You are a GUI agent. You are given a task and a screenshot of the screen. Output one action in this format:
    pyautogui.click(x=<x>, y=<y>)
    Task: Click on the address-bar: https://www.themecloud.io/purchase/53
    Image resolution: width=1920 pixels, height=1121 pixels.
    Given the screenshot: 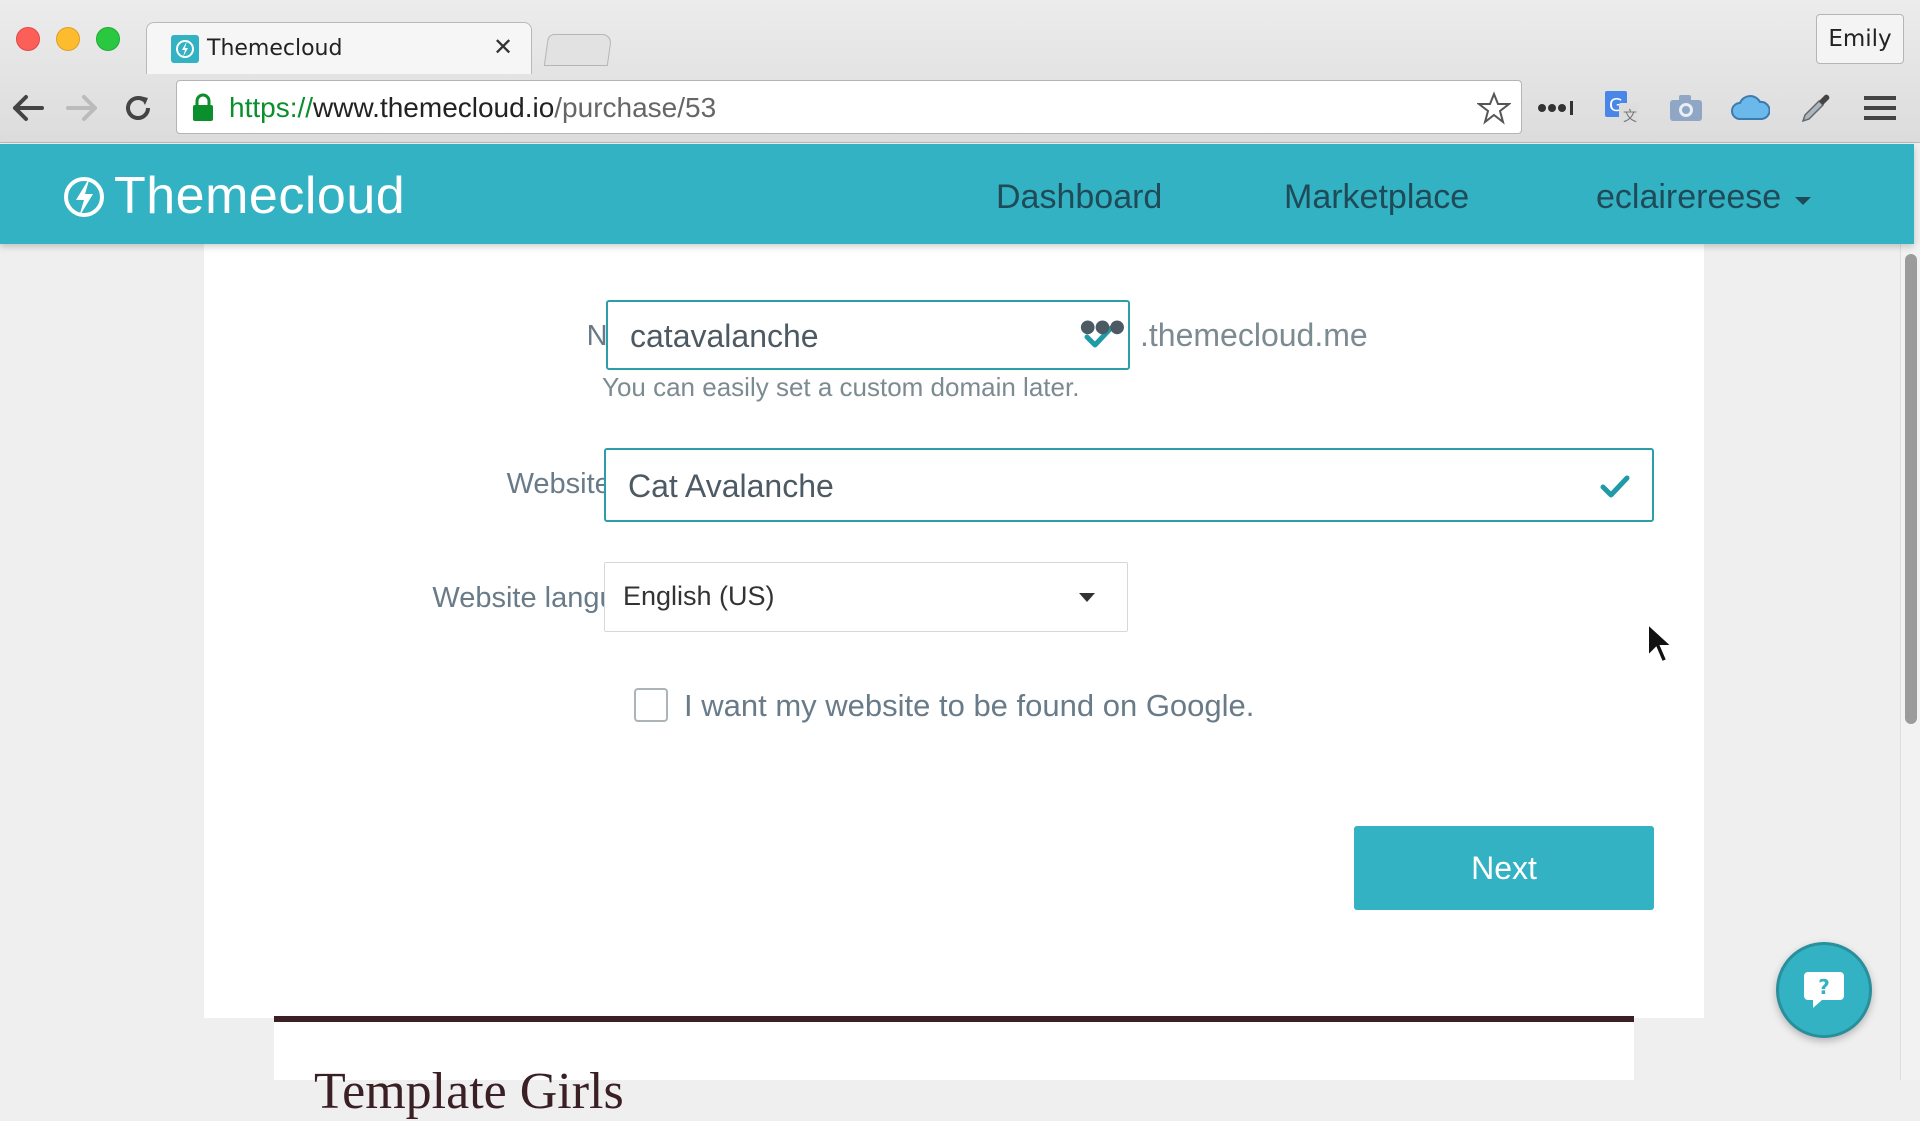 What is the action you would take?
    pyautogui.click(x=849, y=107)
    